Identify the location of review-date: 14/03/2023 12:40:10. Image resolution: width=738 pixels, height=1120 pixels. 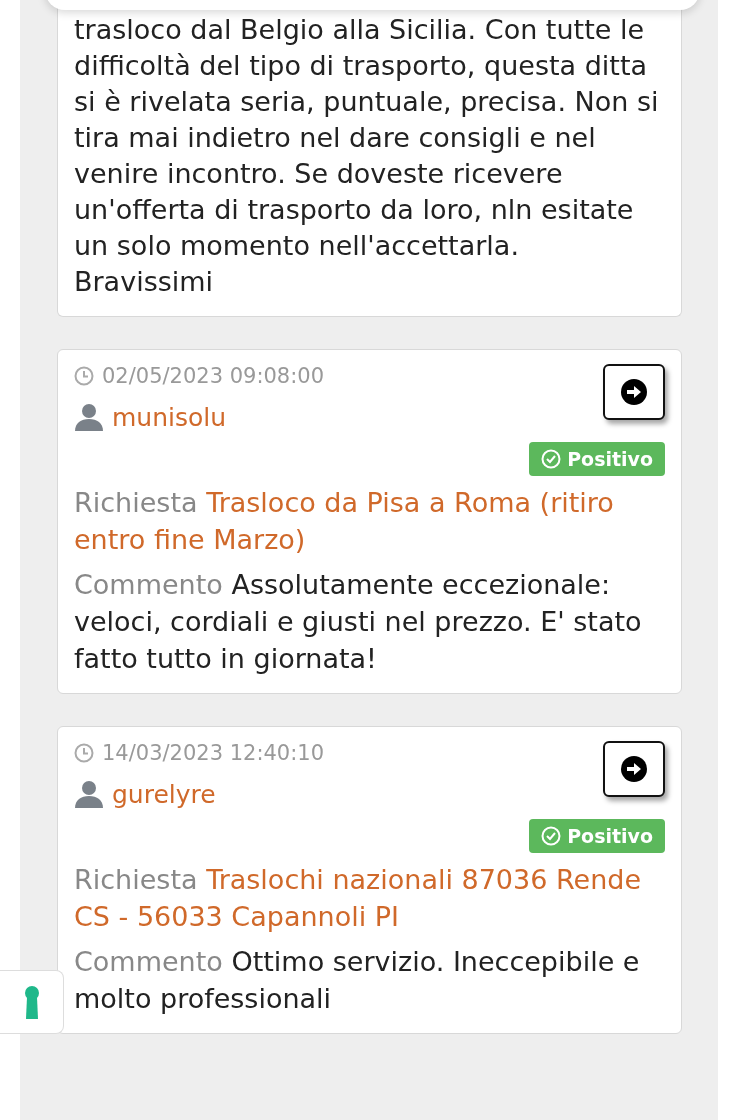
(213, 753).